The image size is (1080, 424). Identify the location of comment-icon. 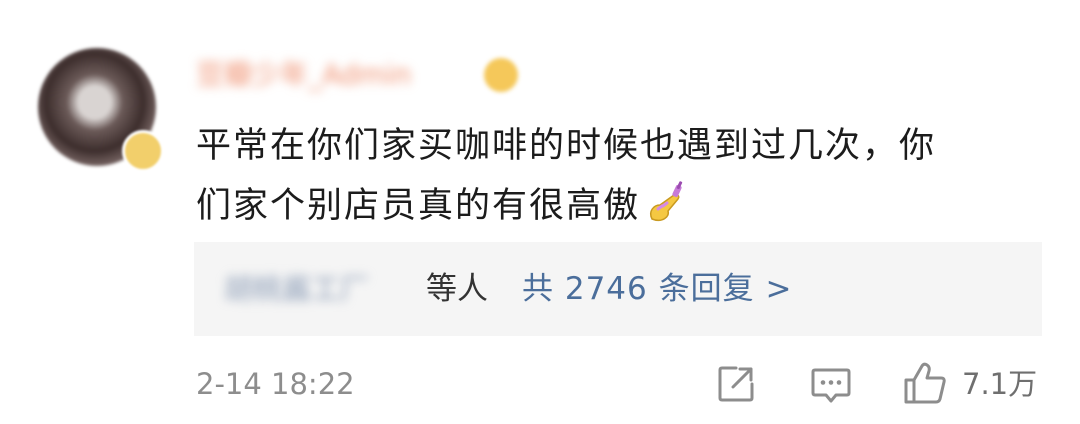
(831, 385).